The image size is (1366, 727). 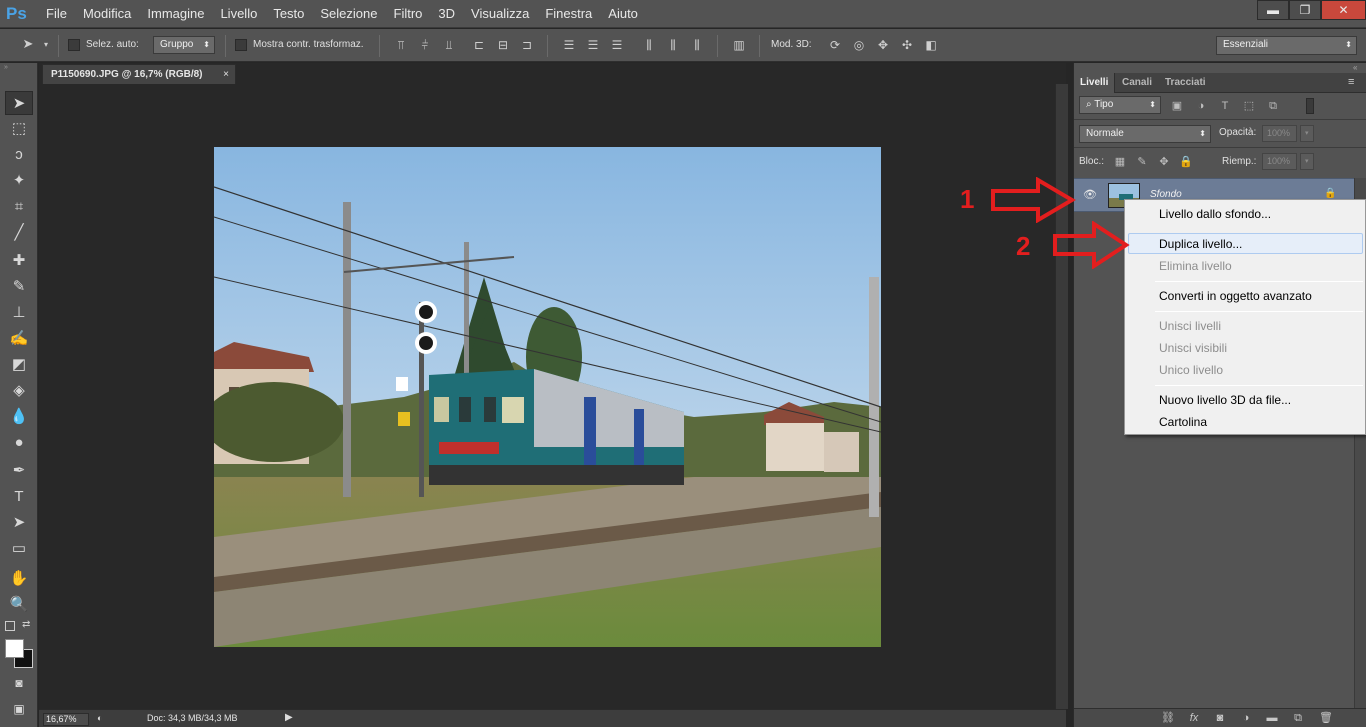 I want to click on shape-filter-icon: ⬚, so click(x=1249, y=106).